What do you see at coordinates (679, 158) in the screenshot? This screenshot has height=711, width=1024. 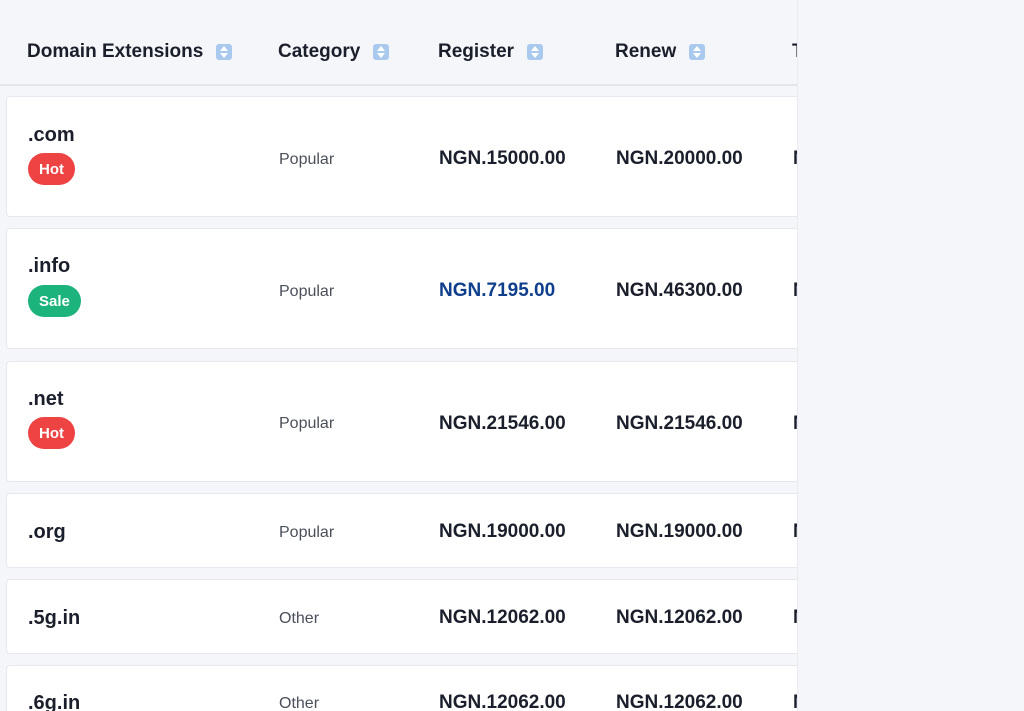 I see `renew-price: NGN.20000.00` at bounding box center [679, 158].